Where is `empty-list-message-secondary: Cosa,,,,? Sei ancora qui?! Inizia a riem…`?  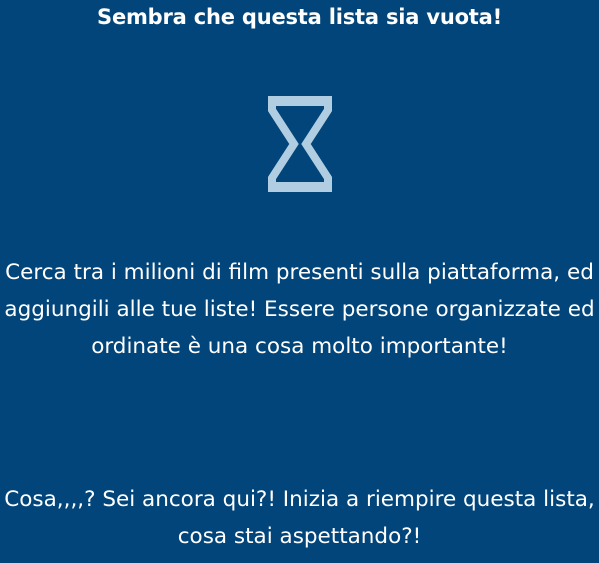 empty-list-message-secondary: Cosa,,,,? Sei ancora qui?! Inizia a riem… is located at coordinates (299, 518).